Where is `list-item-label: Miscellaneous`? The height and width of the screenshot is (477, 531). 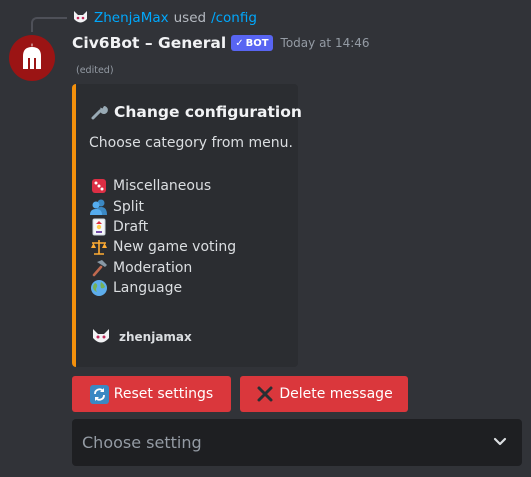
list-item-label: Miscellaneous is located at coordinates (162, 186).